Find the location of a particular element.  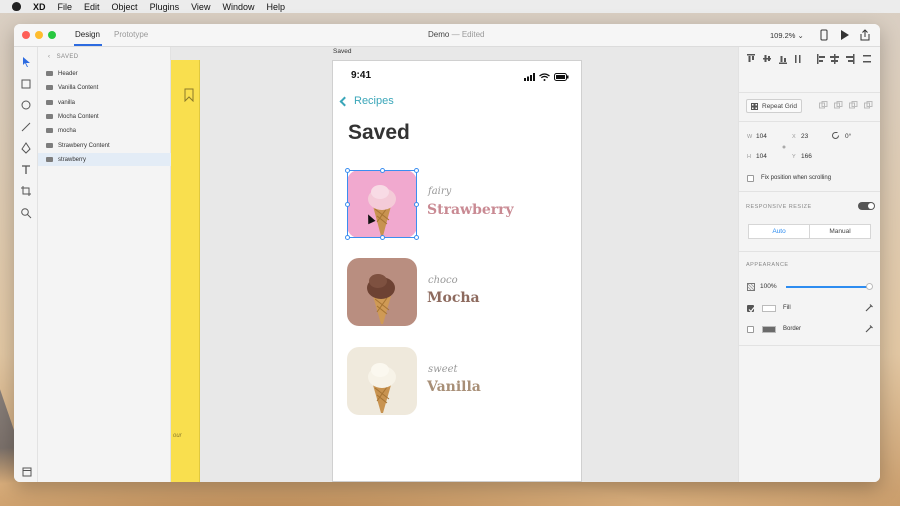

menu-file: File is located at coordinates (65, 7).